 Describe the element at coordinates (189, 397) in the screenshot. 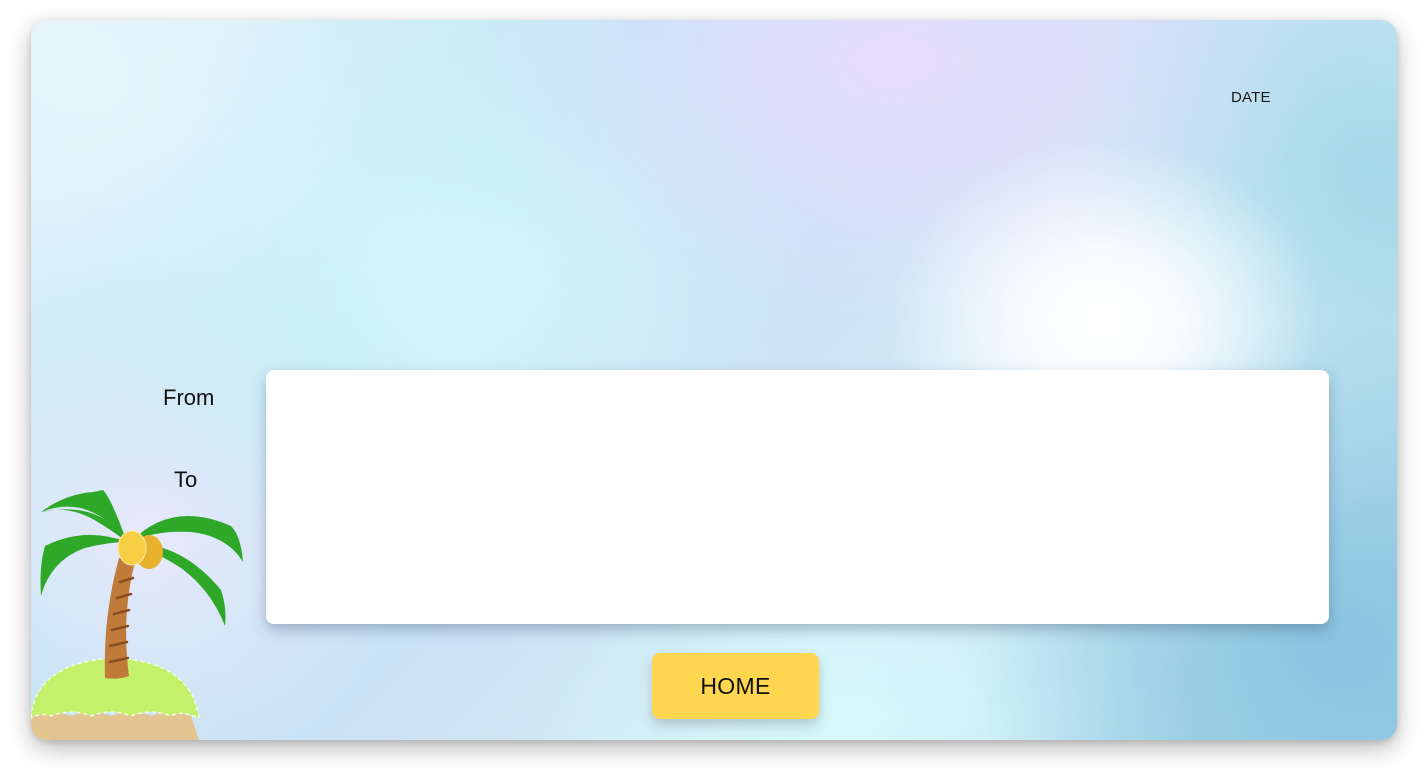

I see `from-label: From` at that location.